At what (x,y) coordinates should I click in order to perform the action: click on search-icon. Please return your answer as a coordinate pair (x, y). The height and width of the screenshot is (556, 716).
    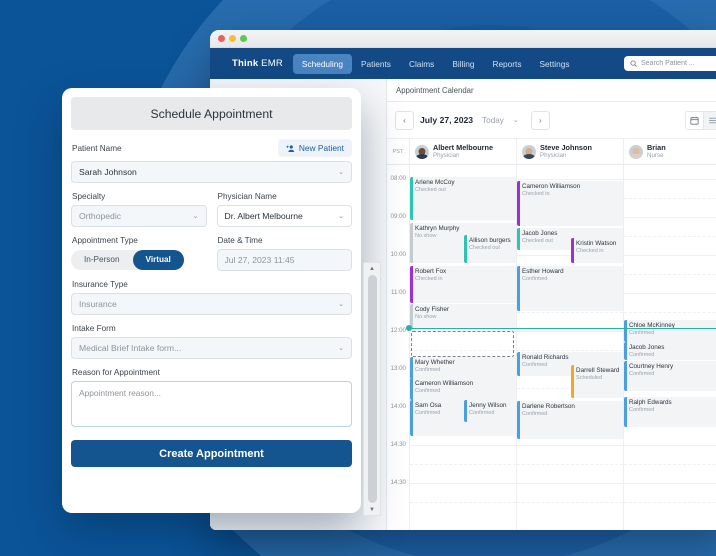
    Looking at the image, I should click on (633, 63).